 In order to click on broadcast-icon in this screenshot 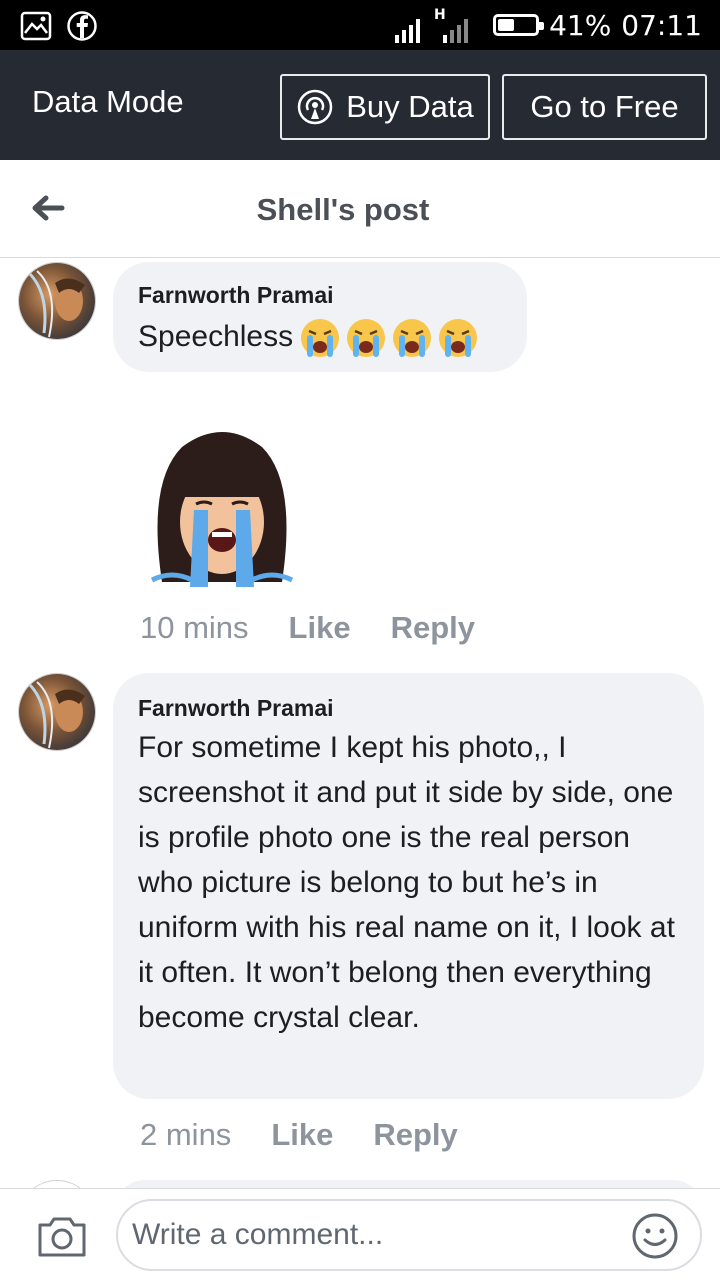, I will do `click(315, 107)`.